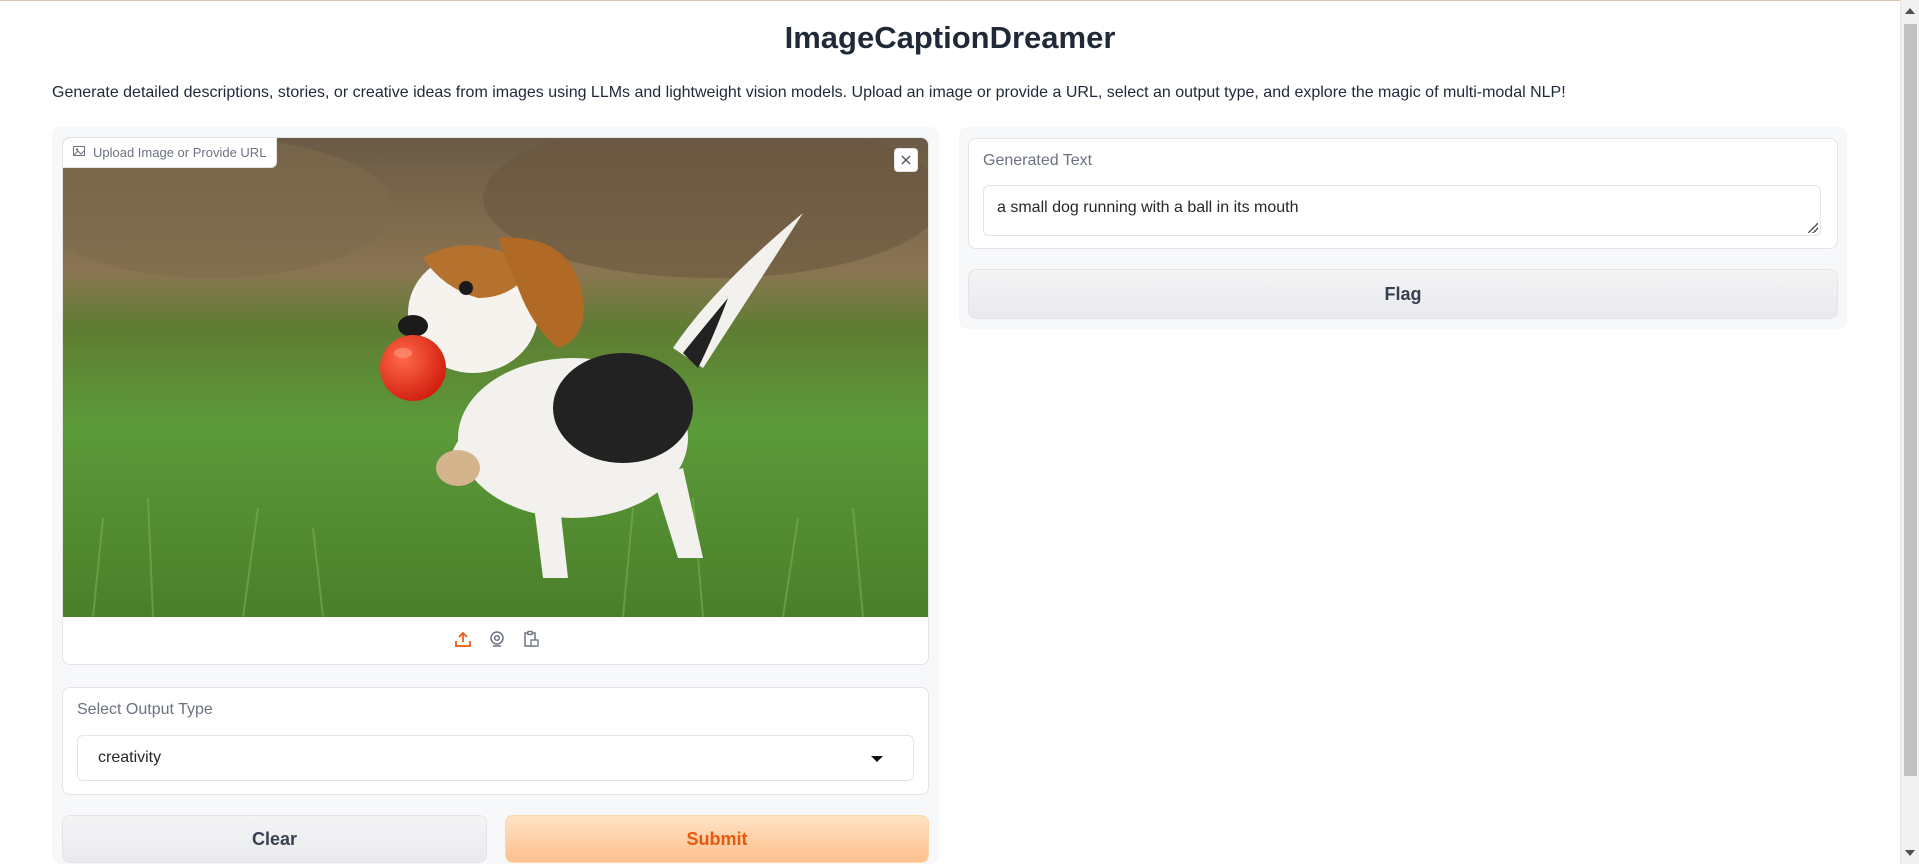  Describe the element at coordinates (1403, 294) in the screenshot. I see `flag-button: Flag` at that location.